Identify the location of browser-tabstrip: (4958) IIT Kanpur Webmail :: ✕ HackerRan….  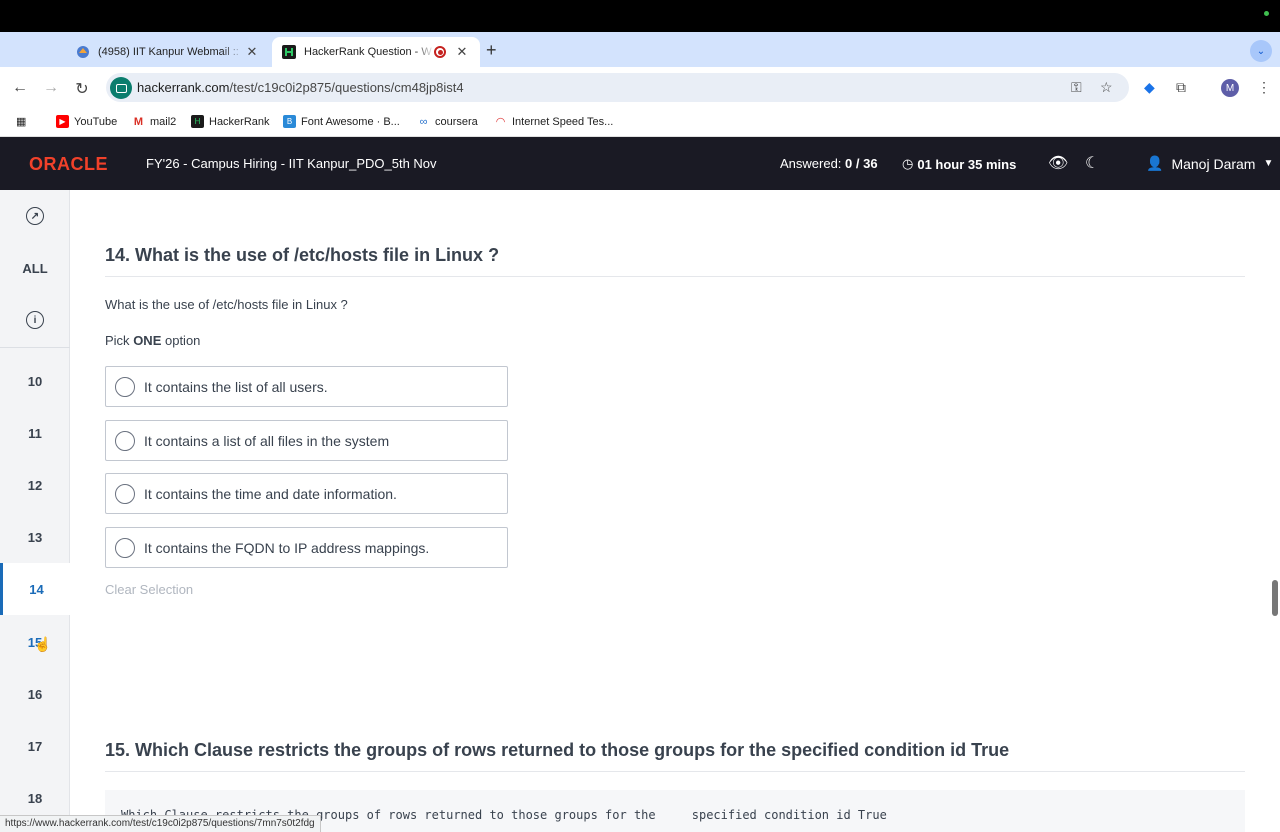
(640, 49).